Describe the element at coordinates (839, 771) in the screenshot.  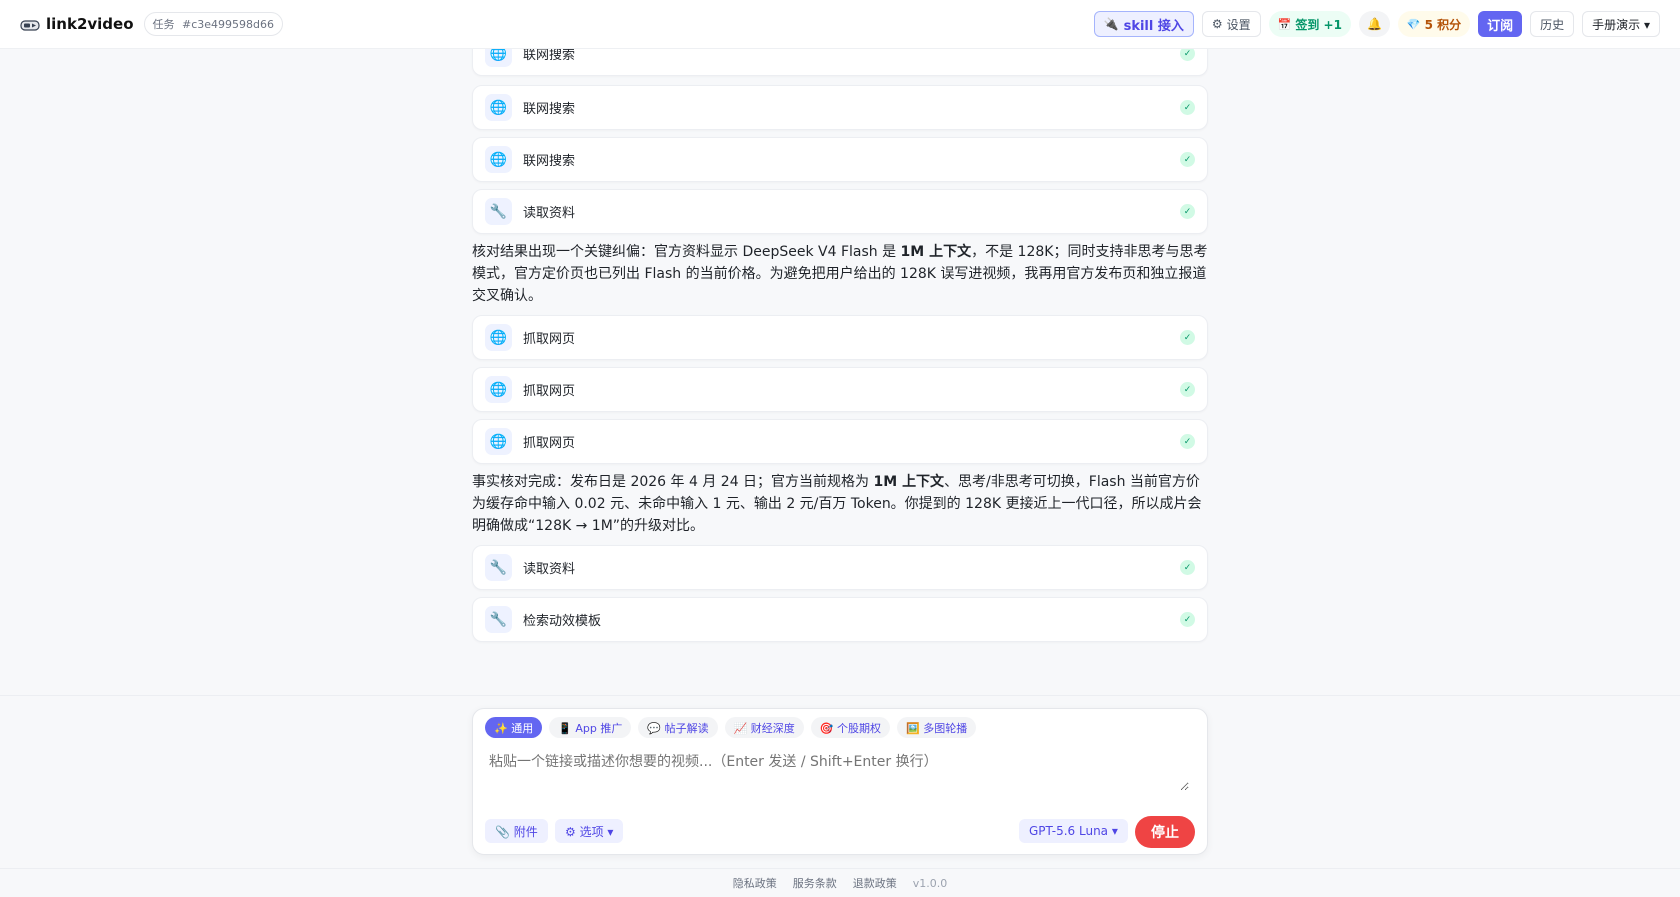
I see `prompt-input` at that location.